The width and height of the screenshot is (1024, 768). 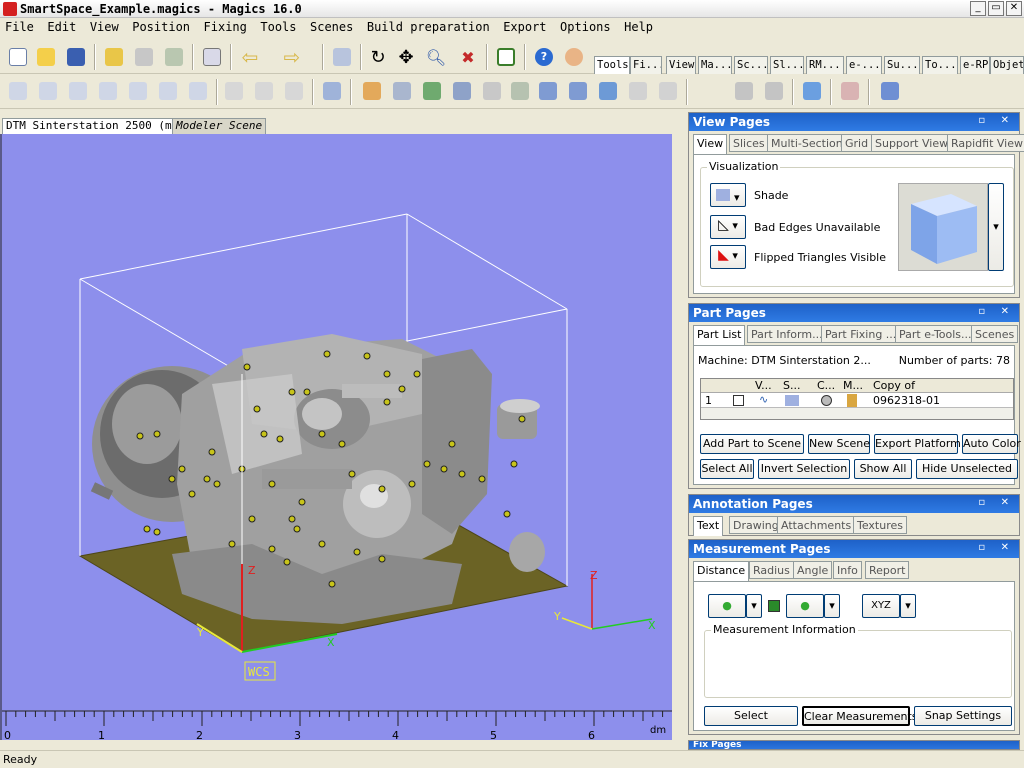 What do you see at coordinates (174, 57) in the screenshot?
I see `unload-part-icon` at bounding box center [174, 57].